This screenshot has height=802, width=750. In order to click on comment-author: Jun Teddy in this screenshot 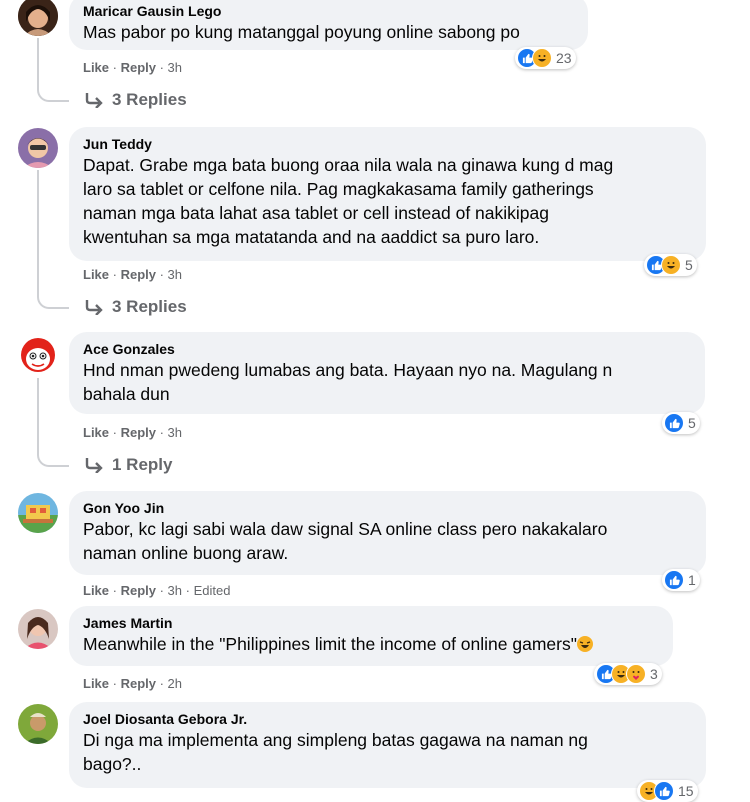, I will do `click(387, 144)`.